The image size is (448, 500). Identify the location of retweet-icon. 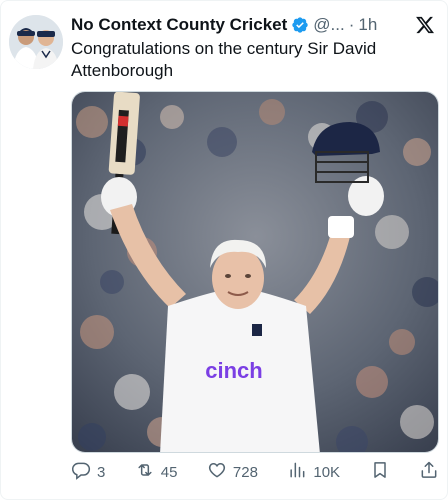
(145, 472).